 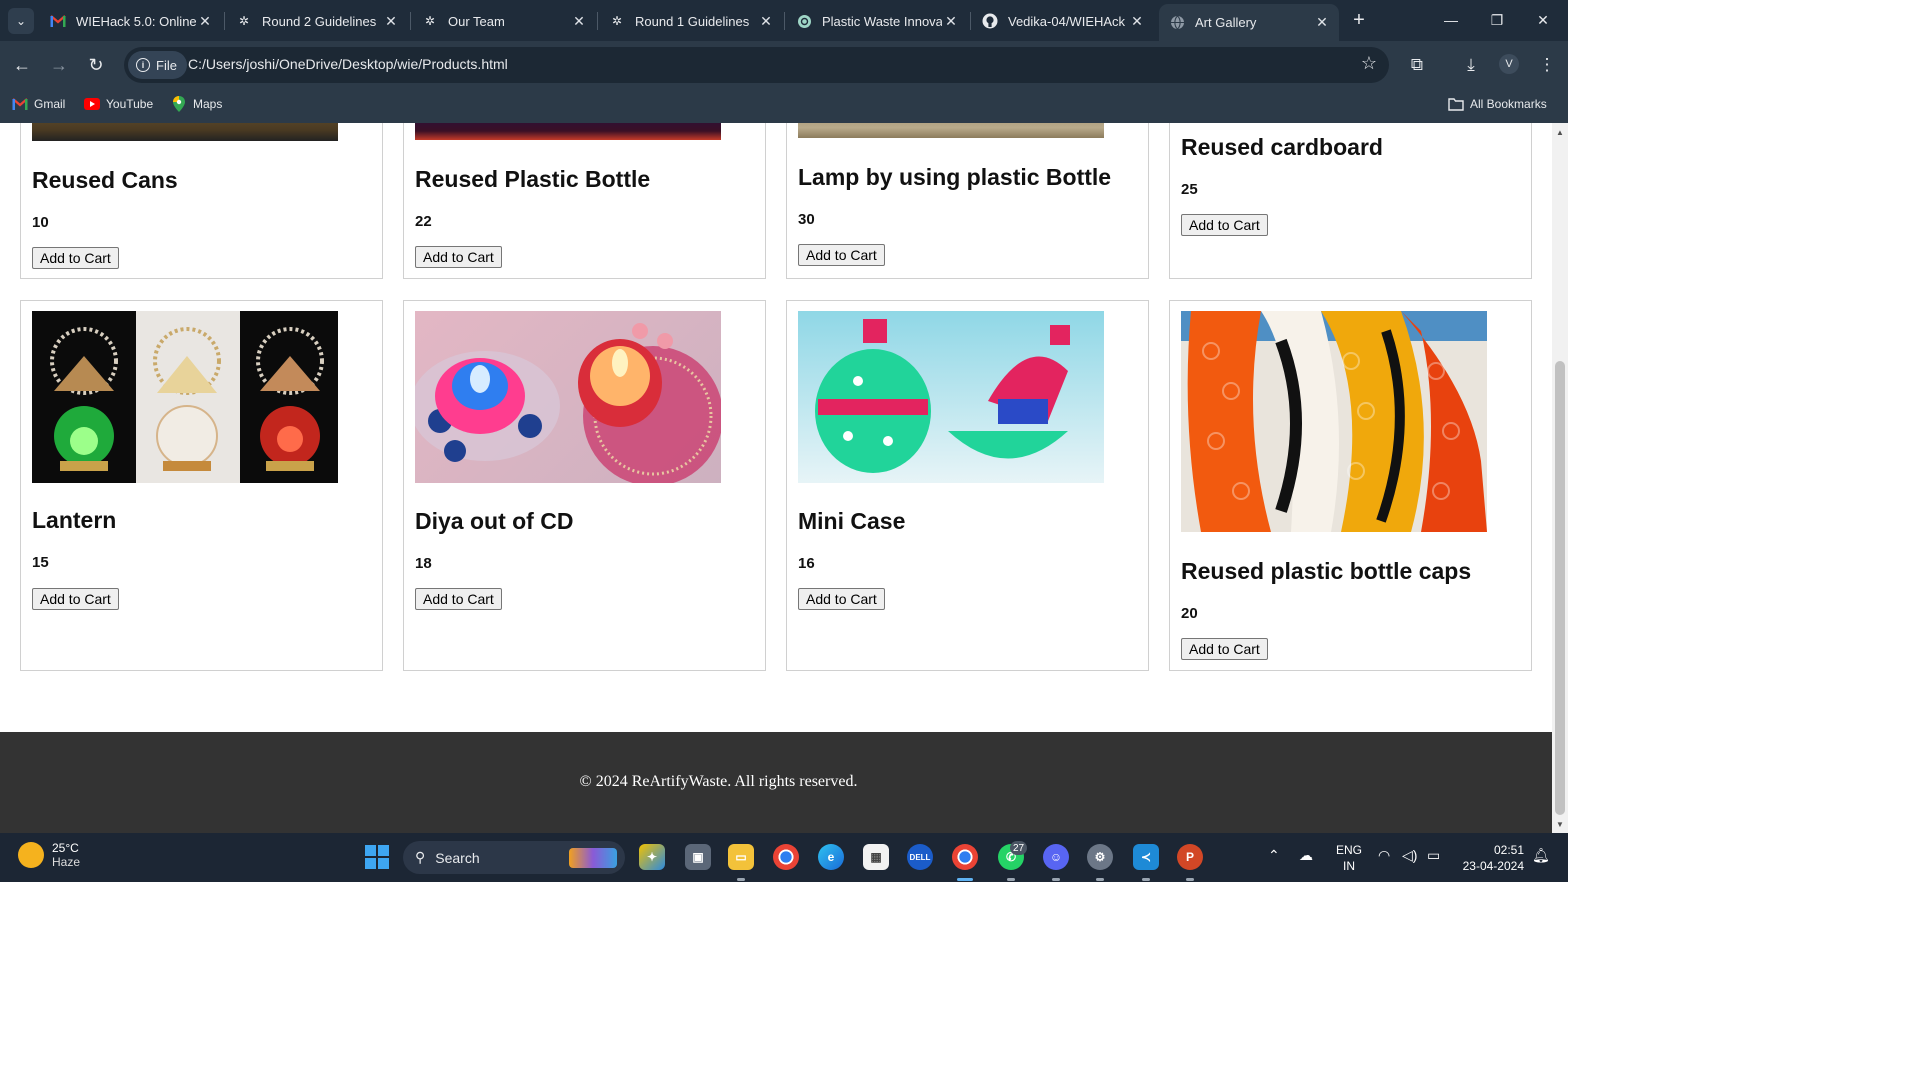 What do you see at coordinates (143, 65) in the screenshot?
I see `info-icon: i` at bounding box center [143, 65].